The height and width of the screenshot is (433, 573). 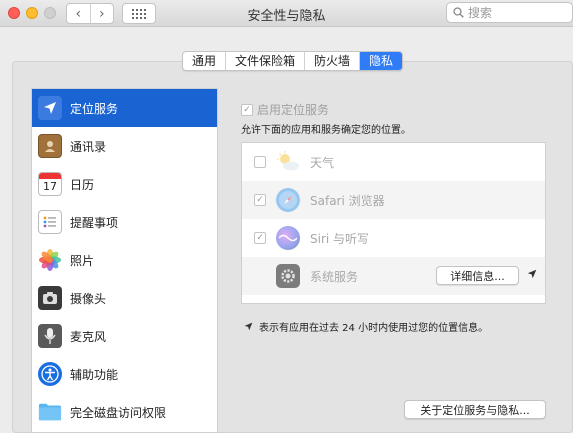 I want to click on sidebar-item-label: 辅助功能, so click(x=94, y=374).